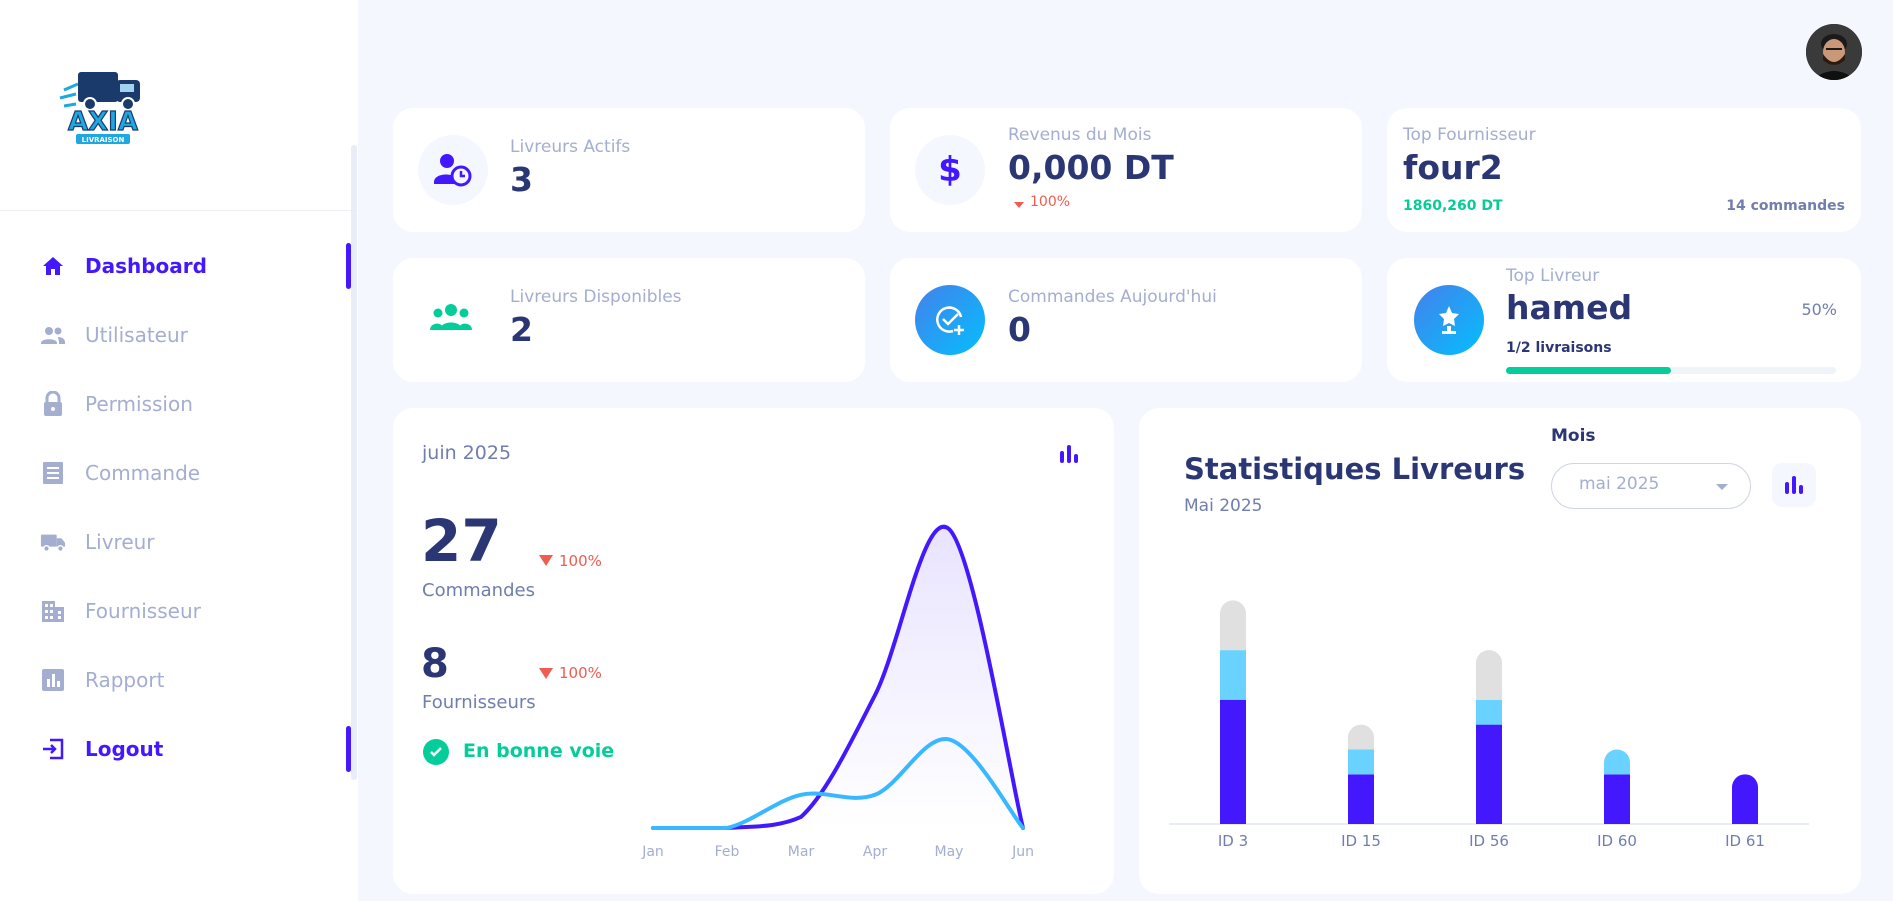  What do you see at coordinates (1489, 841) in the screenshot?
I see `x-tick-label: ID 56` at bounding box center [1489, 841].